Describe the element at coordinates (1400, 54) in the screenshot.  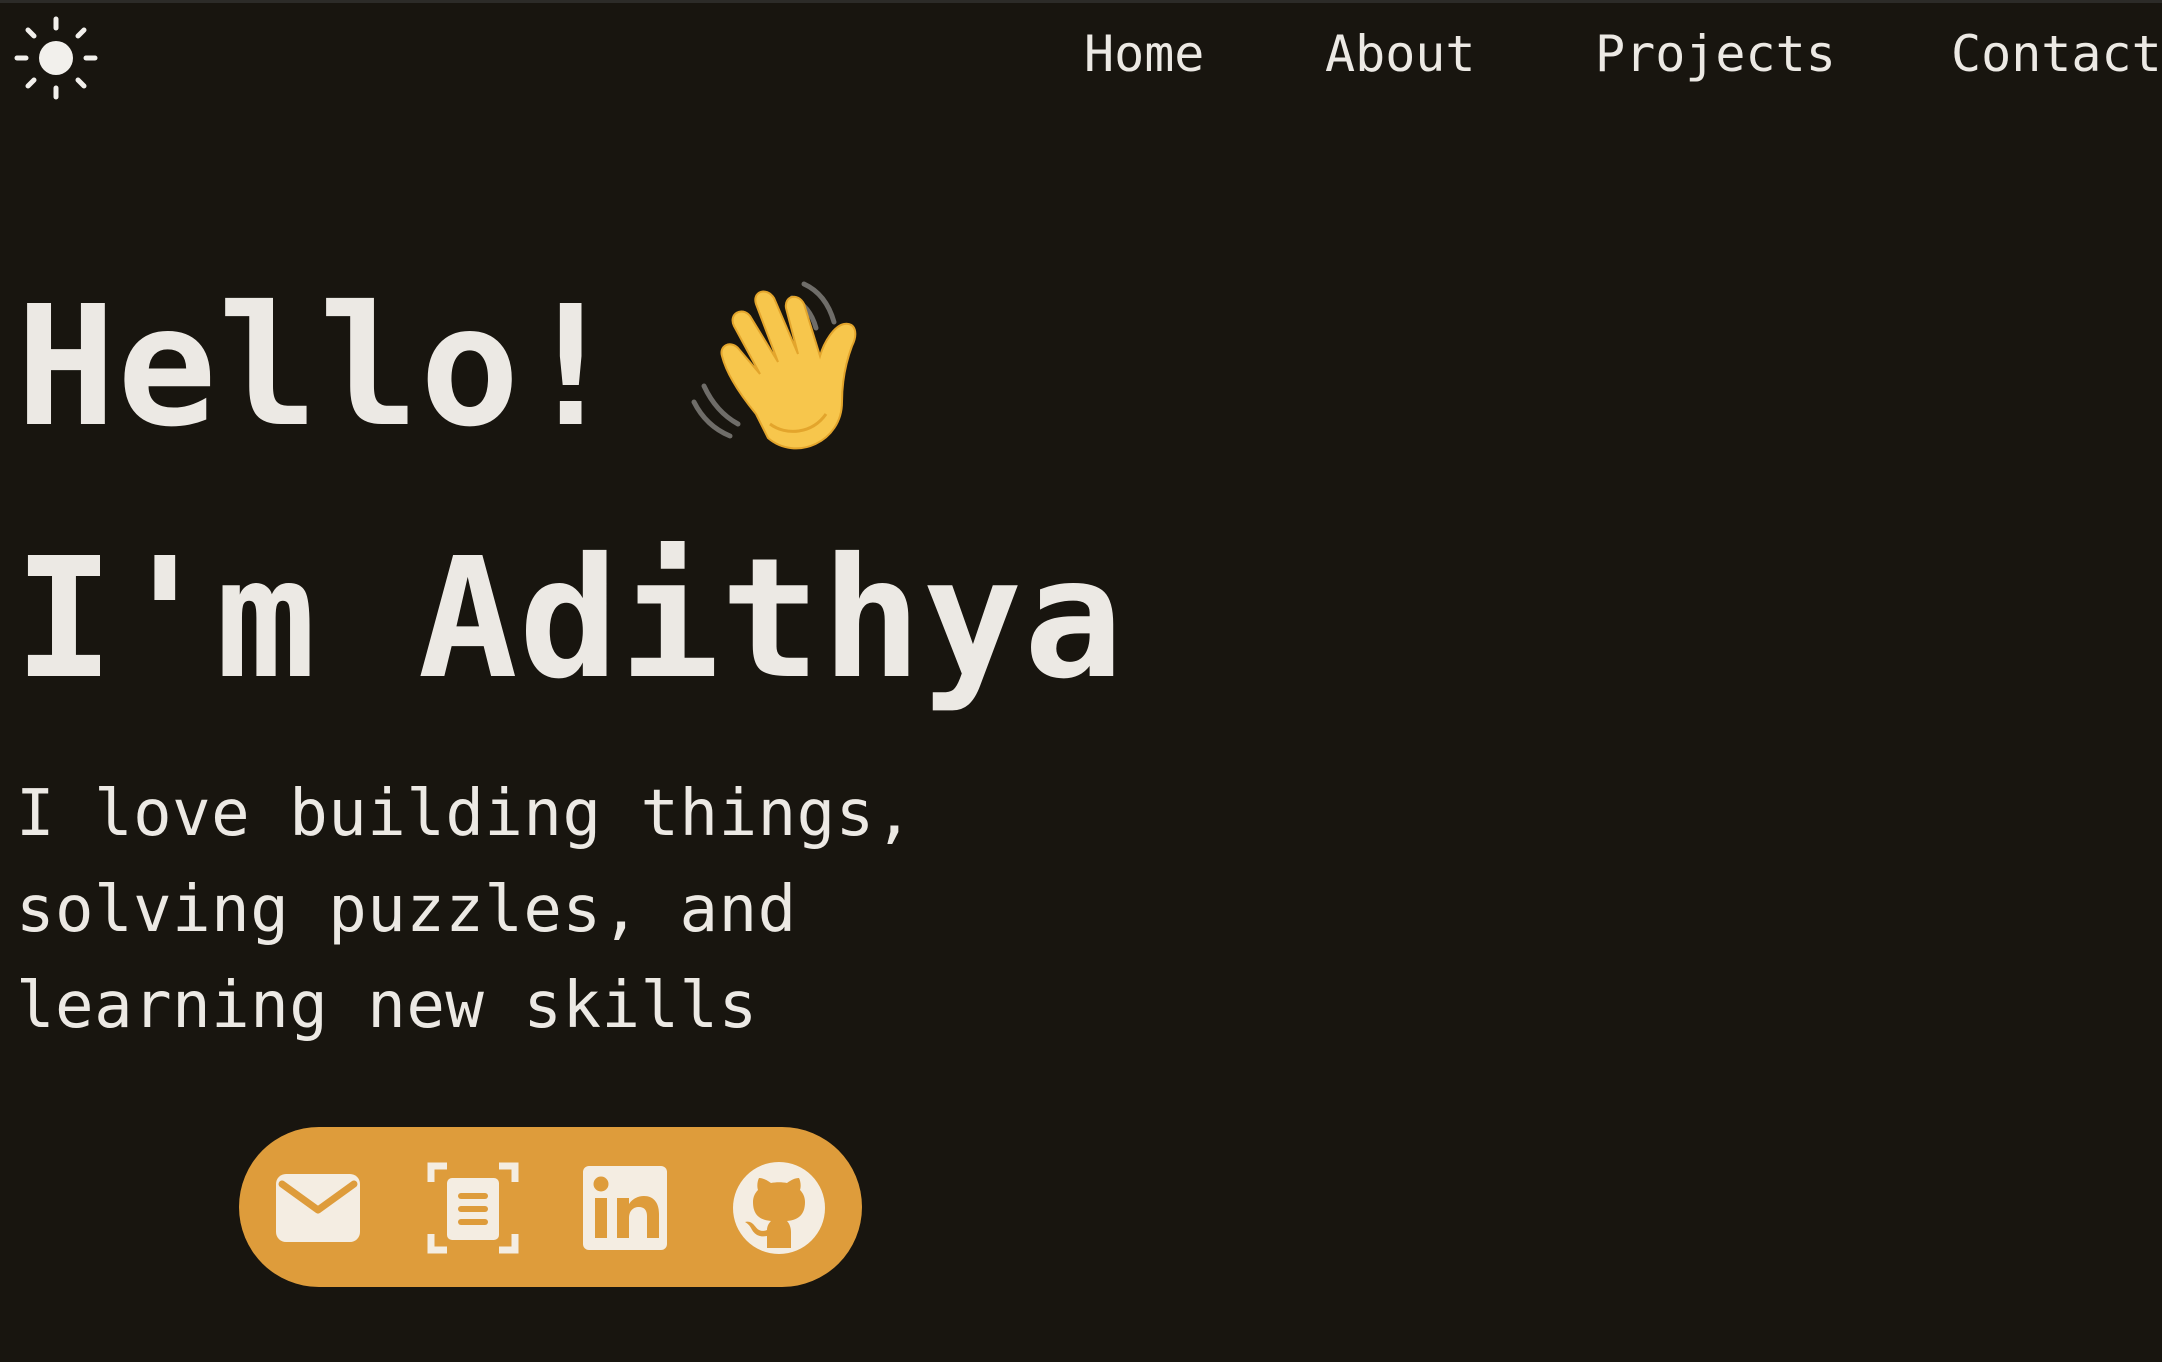
I see `nav-about-link: About` at that location.